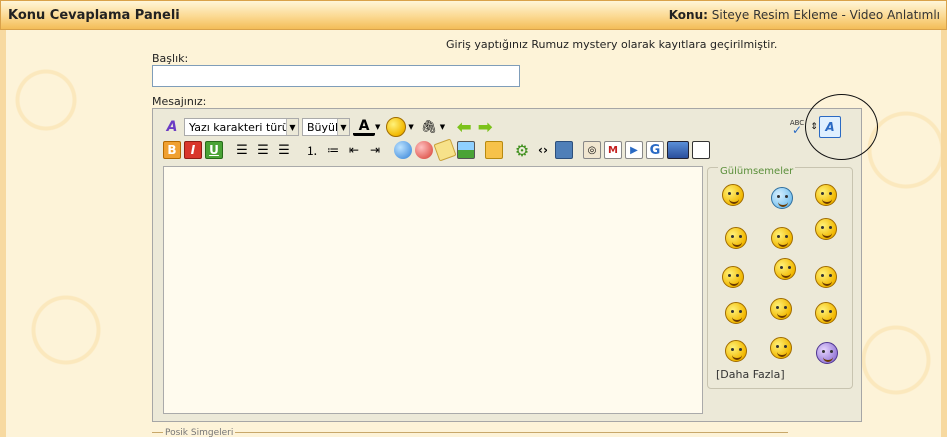 The width and height of the screenshot is (947, 437). I want to click on undo-icon: ⬅, so click(464, 127).